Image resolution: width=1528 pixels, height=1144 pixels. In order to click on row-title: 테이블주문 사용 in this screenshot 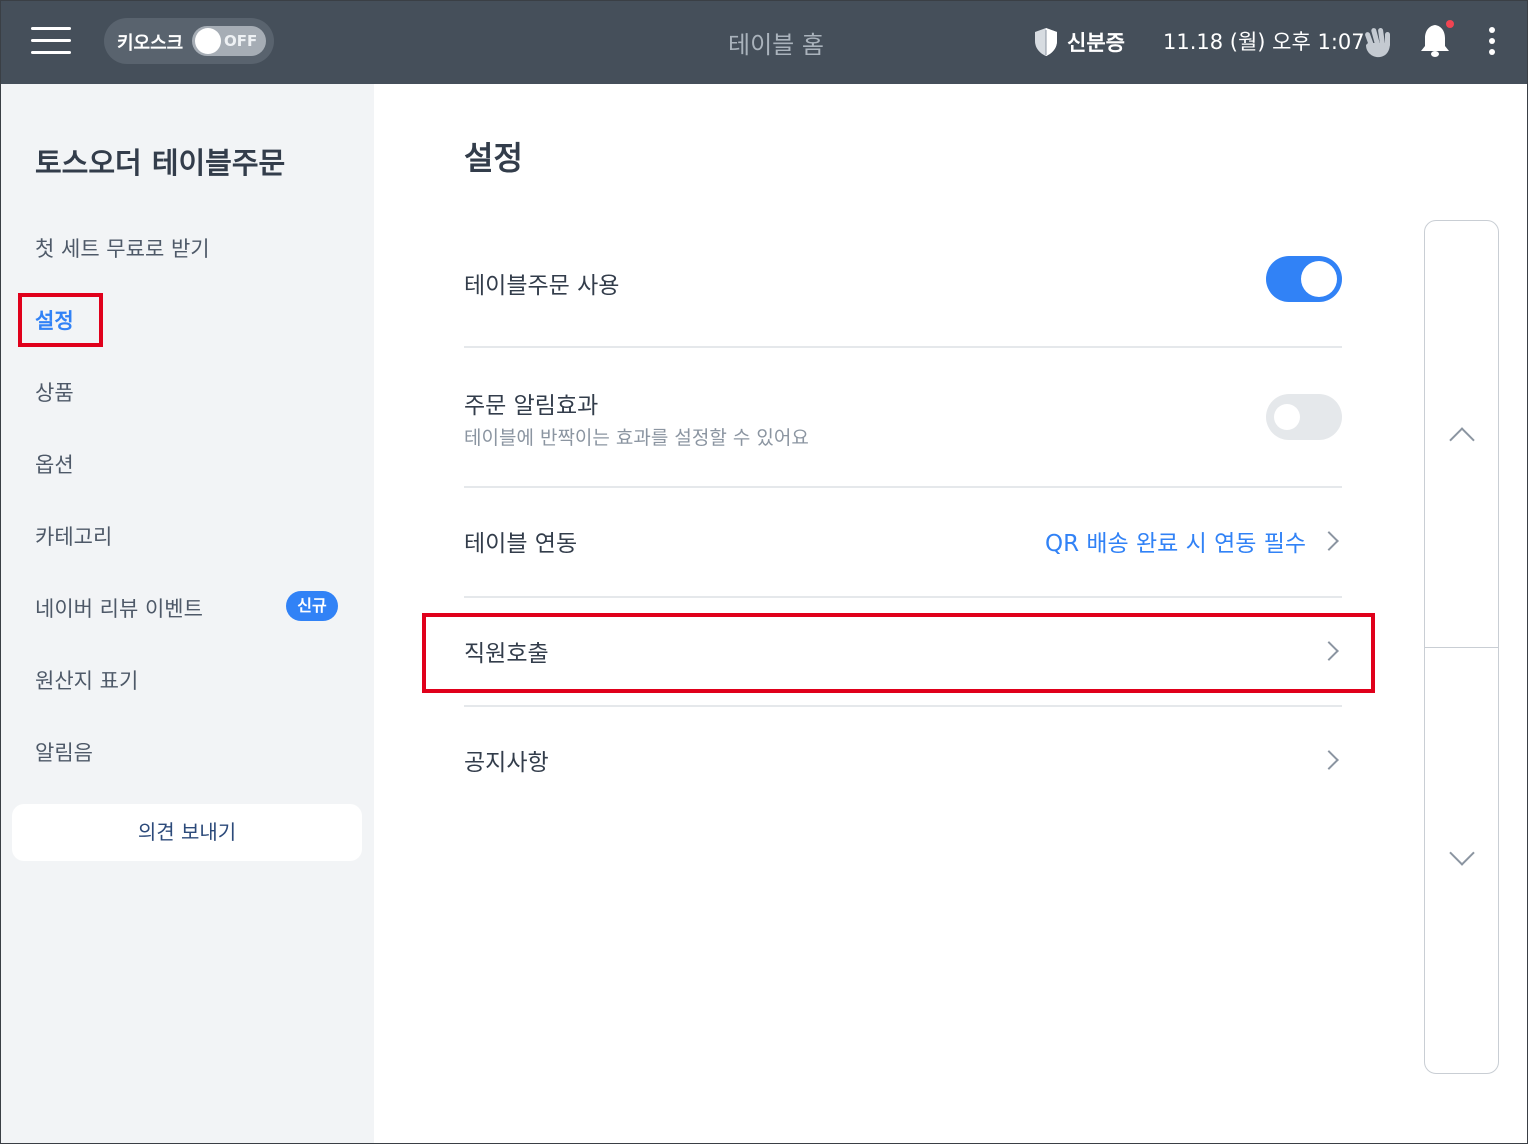, I will do `click(542, 286)`.